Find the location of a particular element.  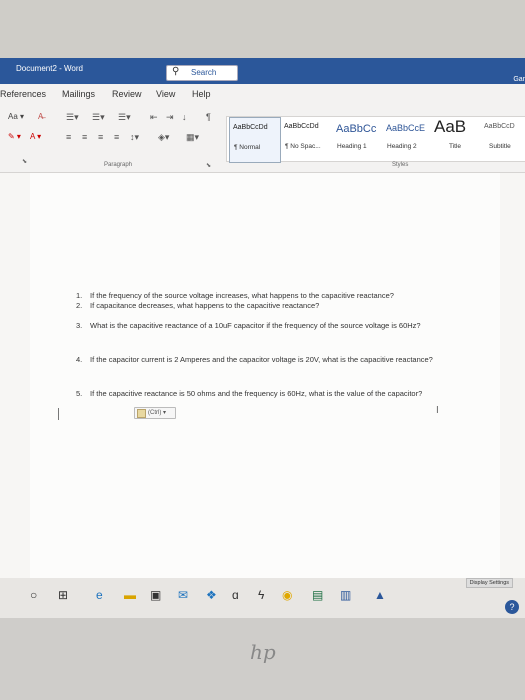

align-center-icon: ≡ is located at coordinates (84, 137).